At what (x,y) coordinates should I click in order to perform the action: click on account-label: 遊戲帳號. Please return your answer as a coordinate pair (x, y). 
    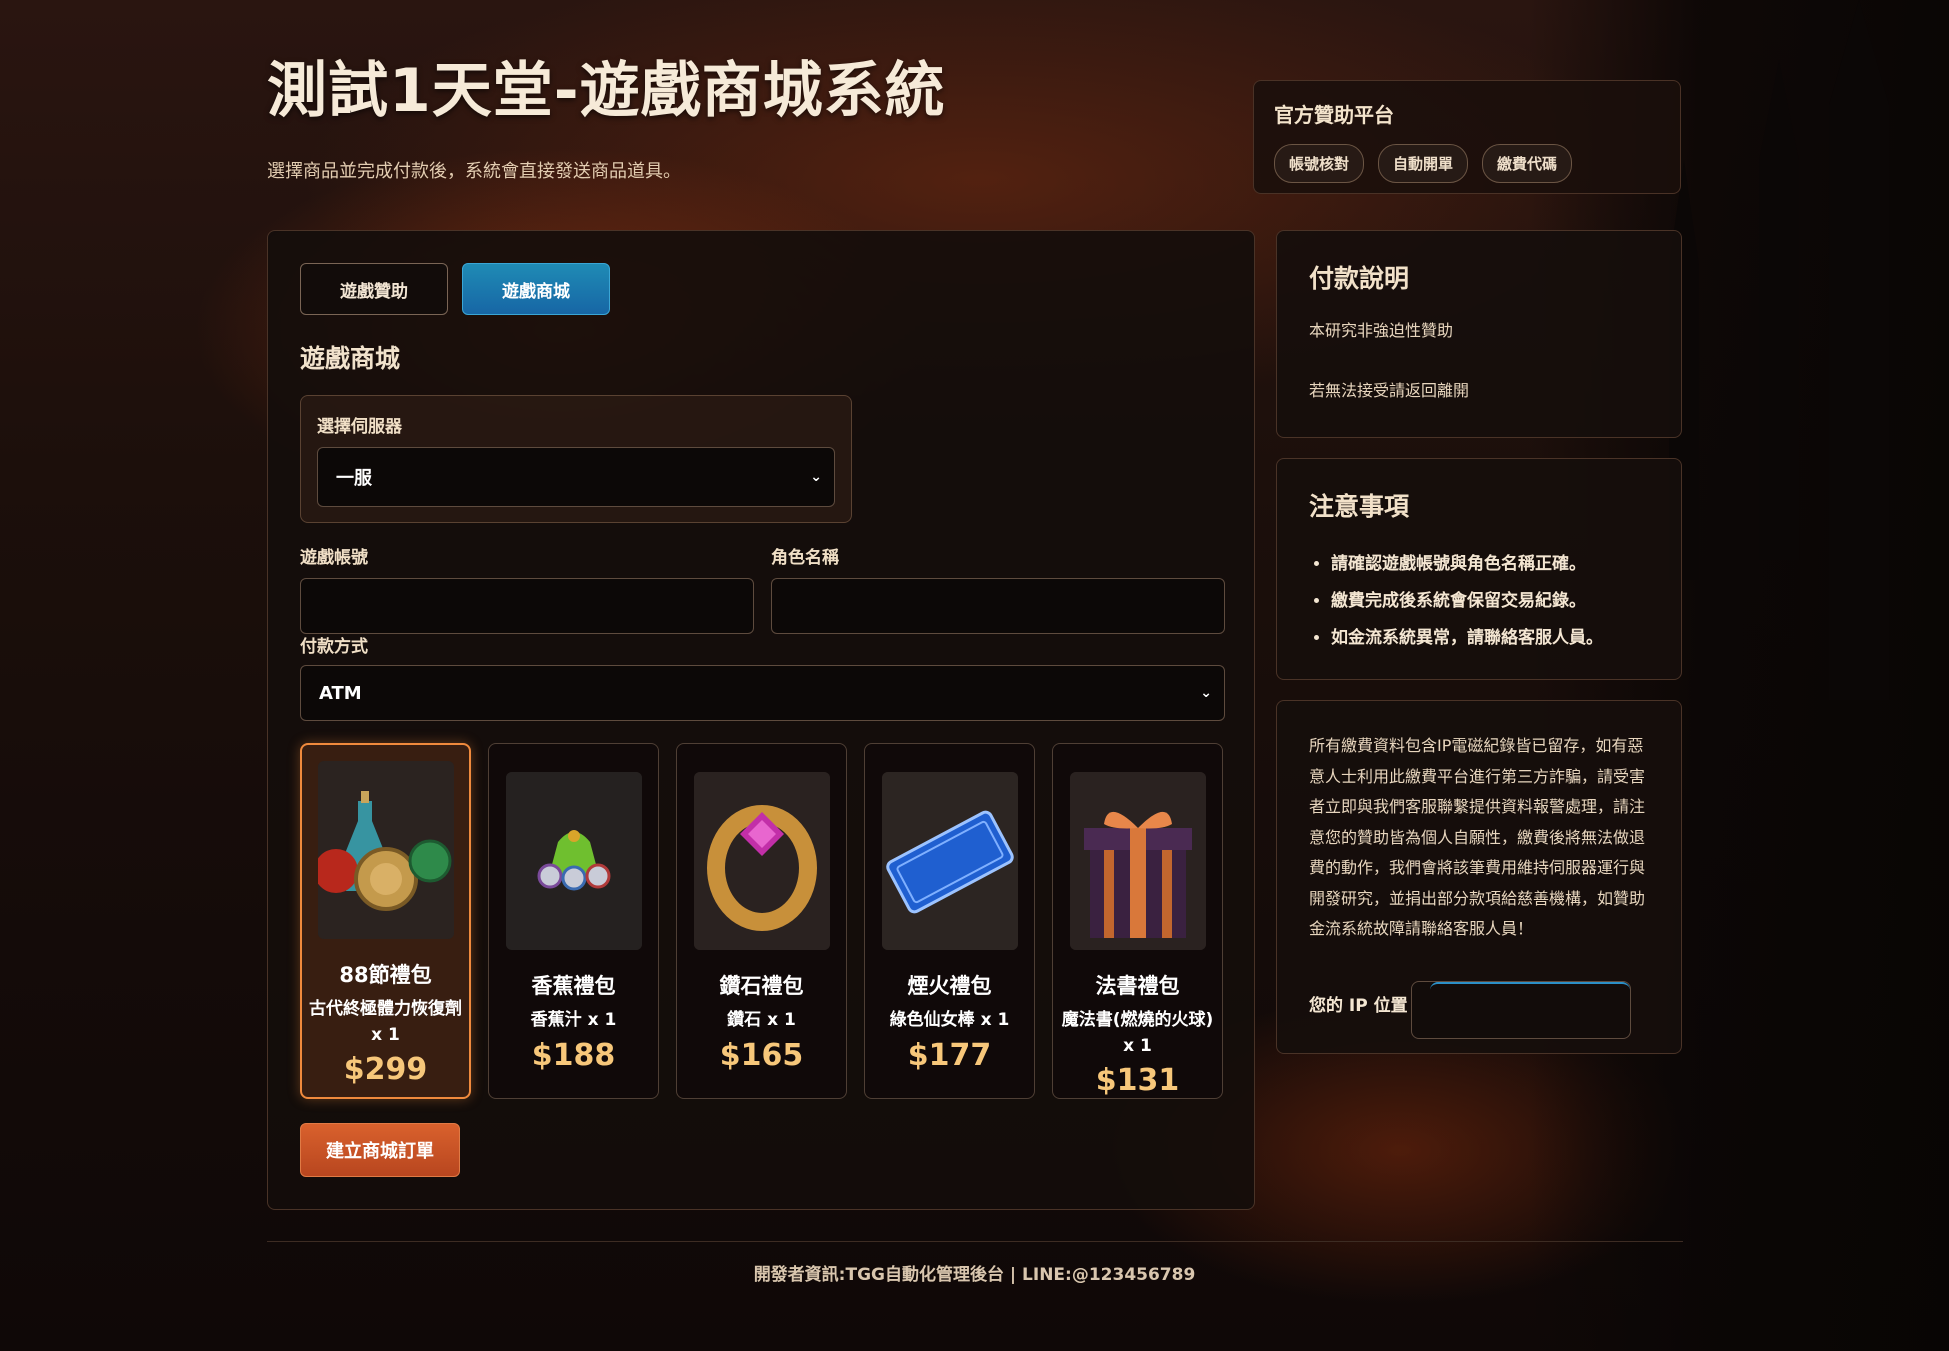
    Looking at the image, I should click on (334, 558).